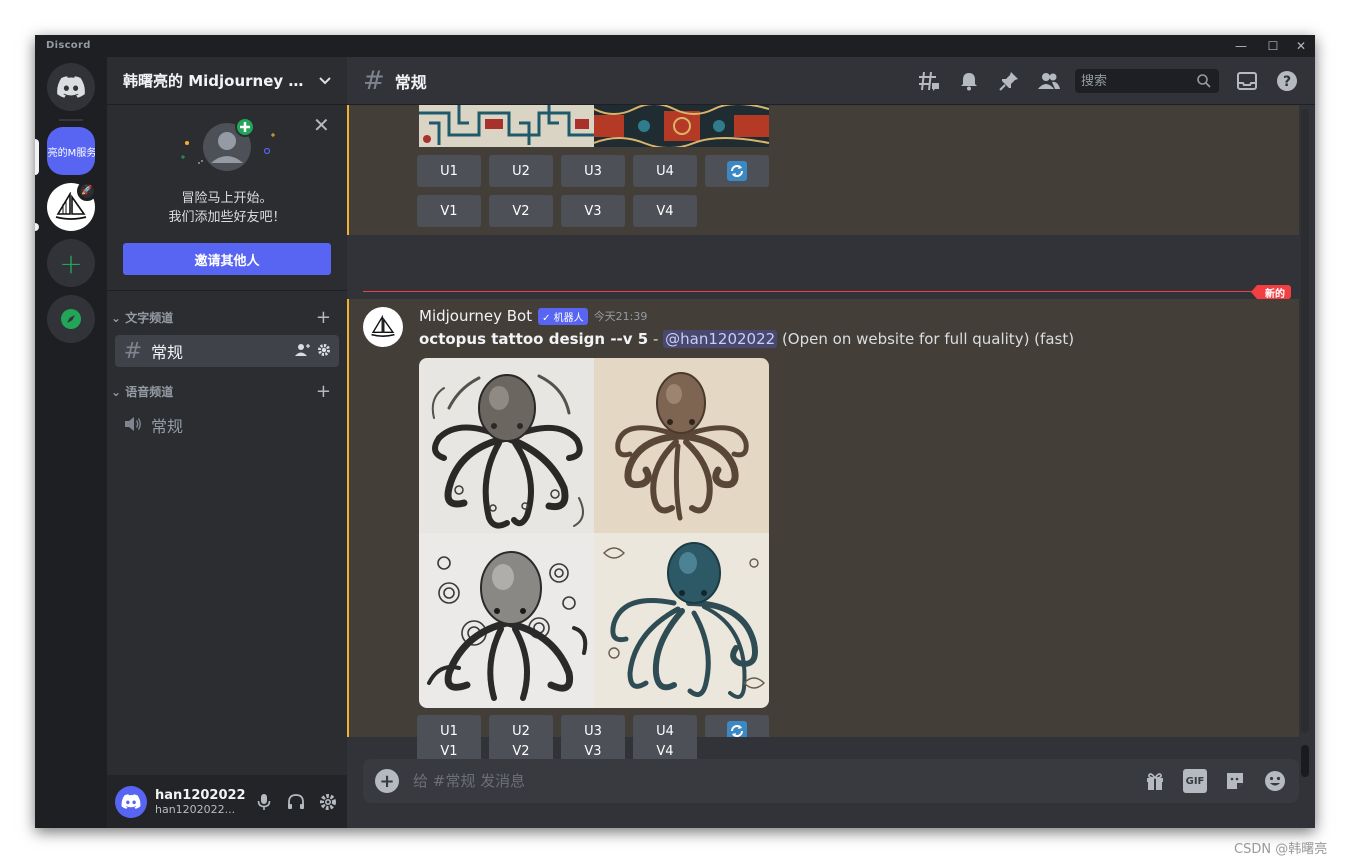 This screenshot has height=864, width=1350. I want to click on v3-button: V3, so click(593, 211).